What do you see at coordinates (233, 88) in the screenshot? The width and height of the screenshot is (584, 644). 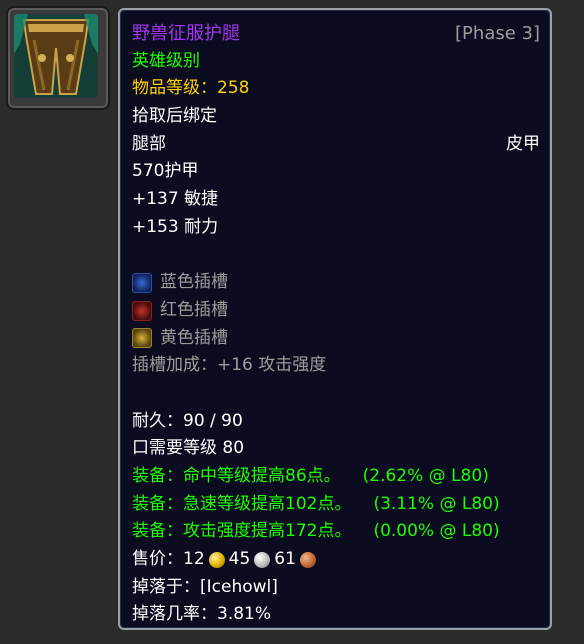 I see `item-level-value: 258` at bounding box center [233, 88].